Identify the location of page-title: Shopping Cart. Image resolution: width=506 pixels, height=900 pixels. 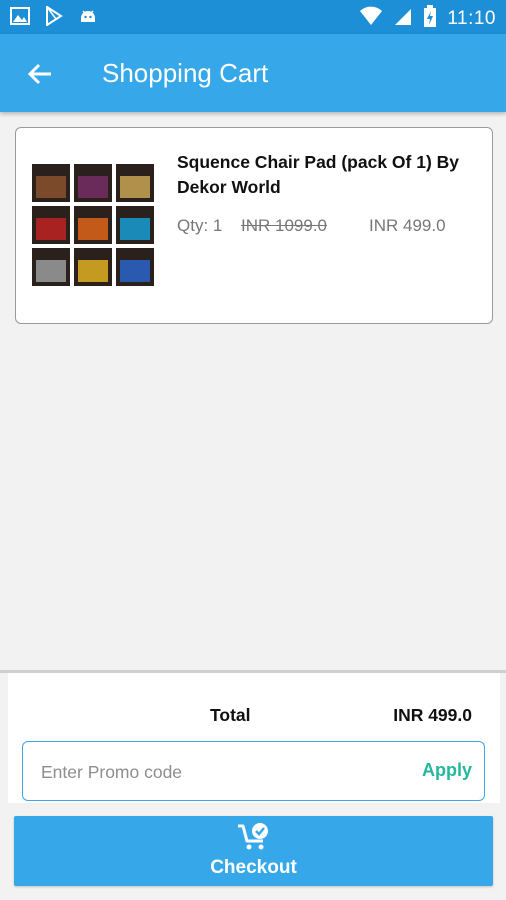
(185, 73).